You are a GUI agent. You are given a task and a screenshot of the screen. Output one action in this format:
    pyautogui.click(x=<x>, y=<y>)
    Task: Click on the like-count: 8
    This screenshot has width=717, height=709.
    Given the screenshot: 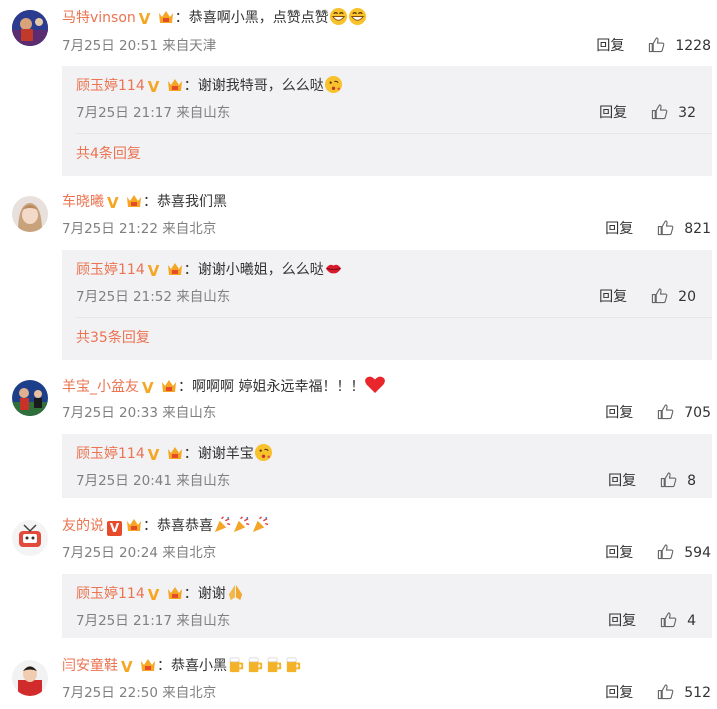 What is the action you would take?
    pyautogui.click(x=691, y=481)
    